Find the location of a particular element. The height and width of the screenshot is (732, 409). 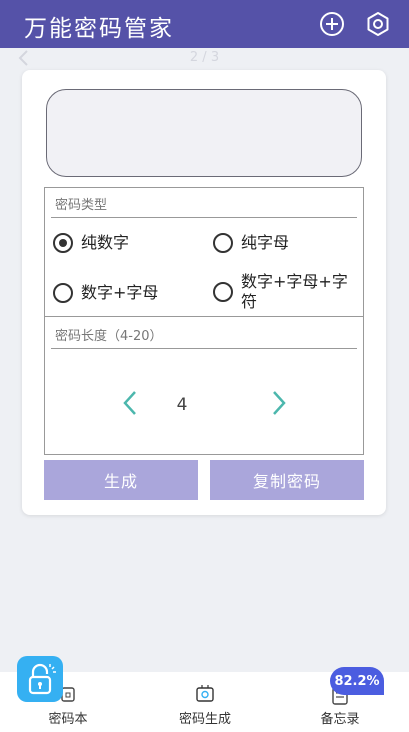

pager-row: 2 / 3 is located at coordinates (204, 59).